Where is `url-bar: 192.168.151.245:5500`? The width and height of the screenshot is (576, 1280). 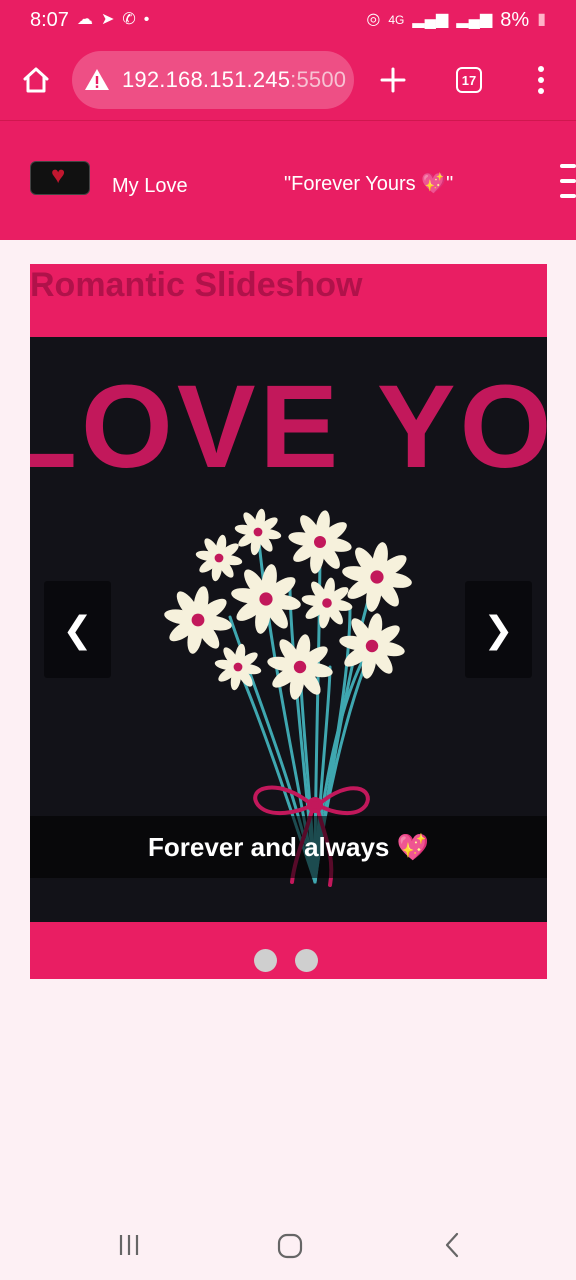
url-bar: 192.168.151.245:5500 is located at coordinates (213, 80).